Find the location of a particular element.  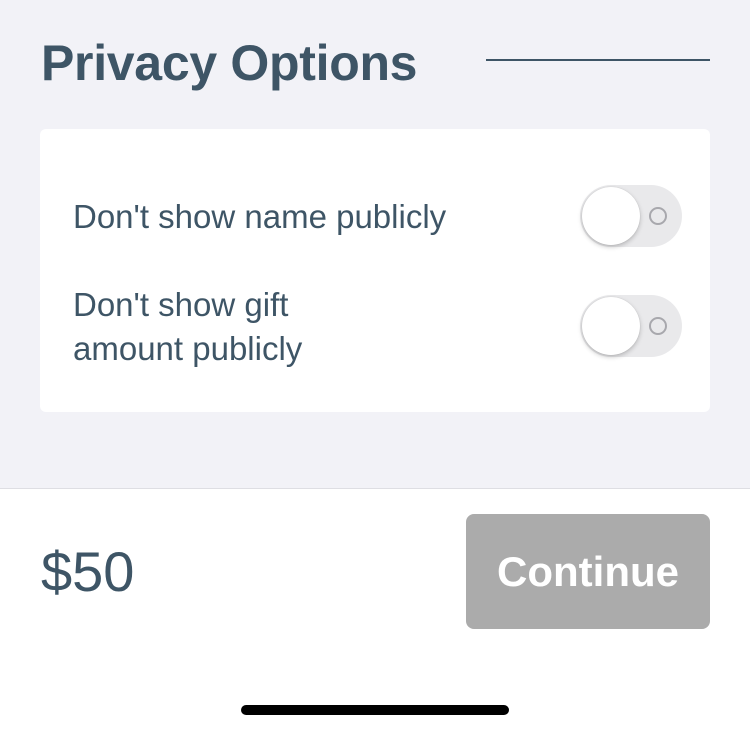

option-label-hide-name: Don't show name publicly is located at coordinates (260, 216).